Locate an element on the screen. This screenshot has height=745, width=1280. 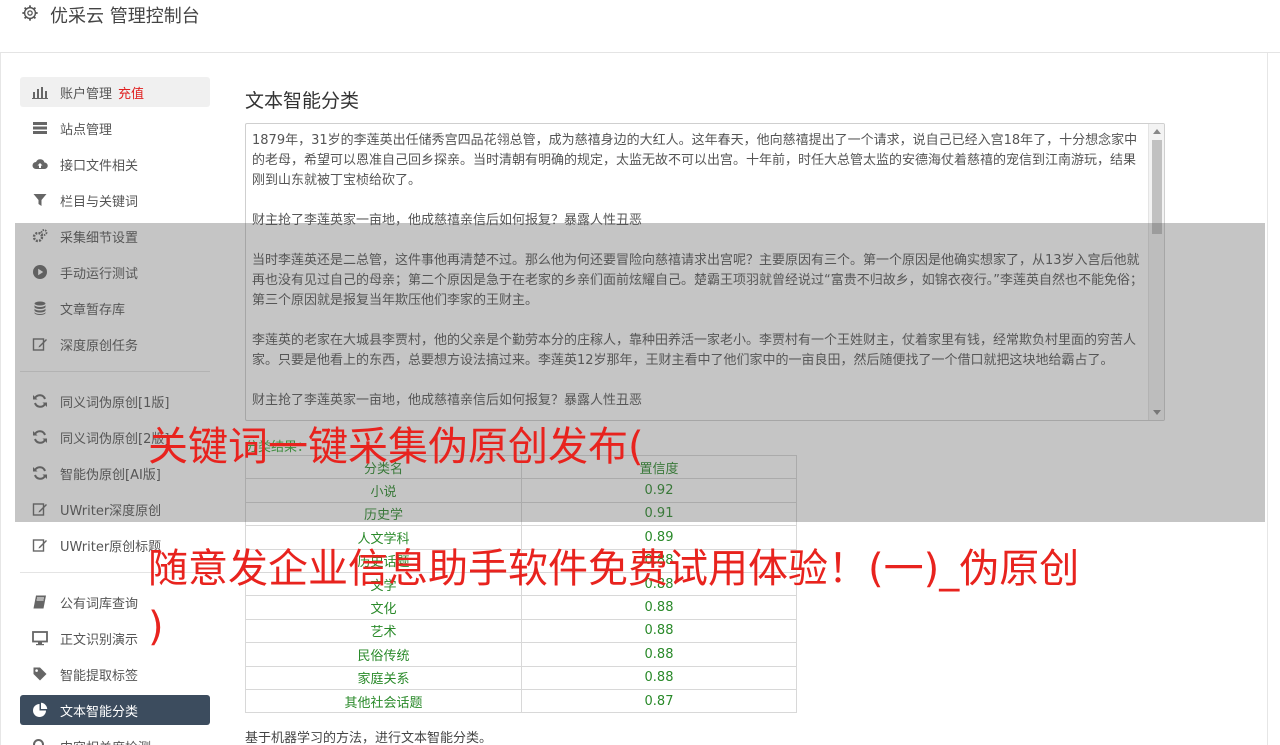
edit-icon is located at coordinates (39, 545).